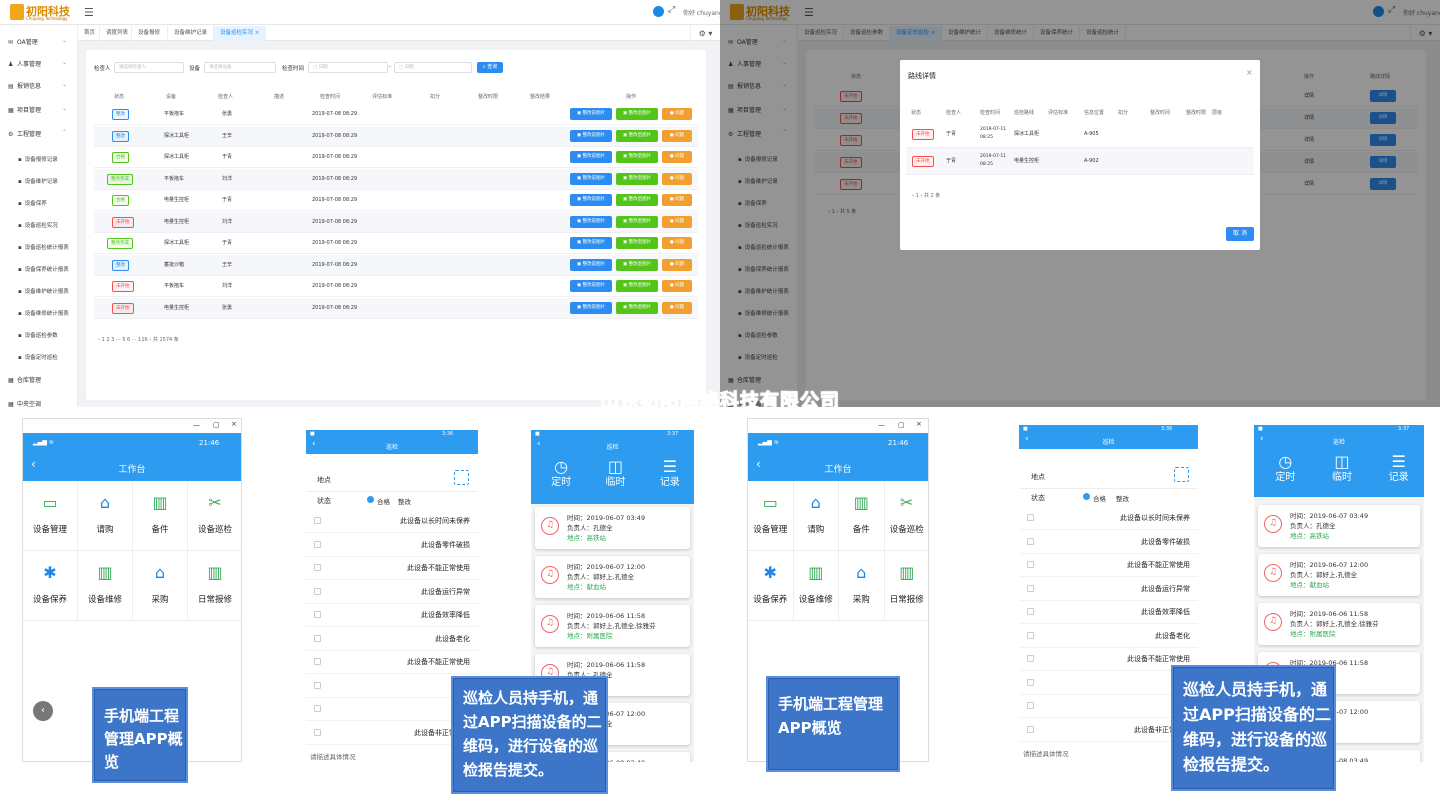 The image size is (1440, 810). I want to click on checklist-item: 此设备老化, so click(1108, 636).